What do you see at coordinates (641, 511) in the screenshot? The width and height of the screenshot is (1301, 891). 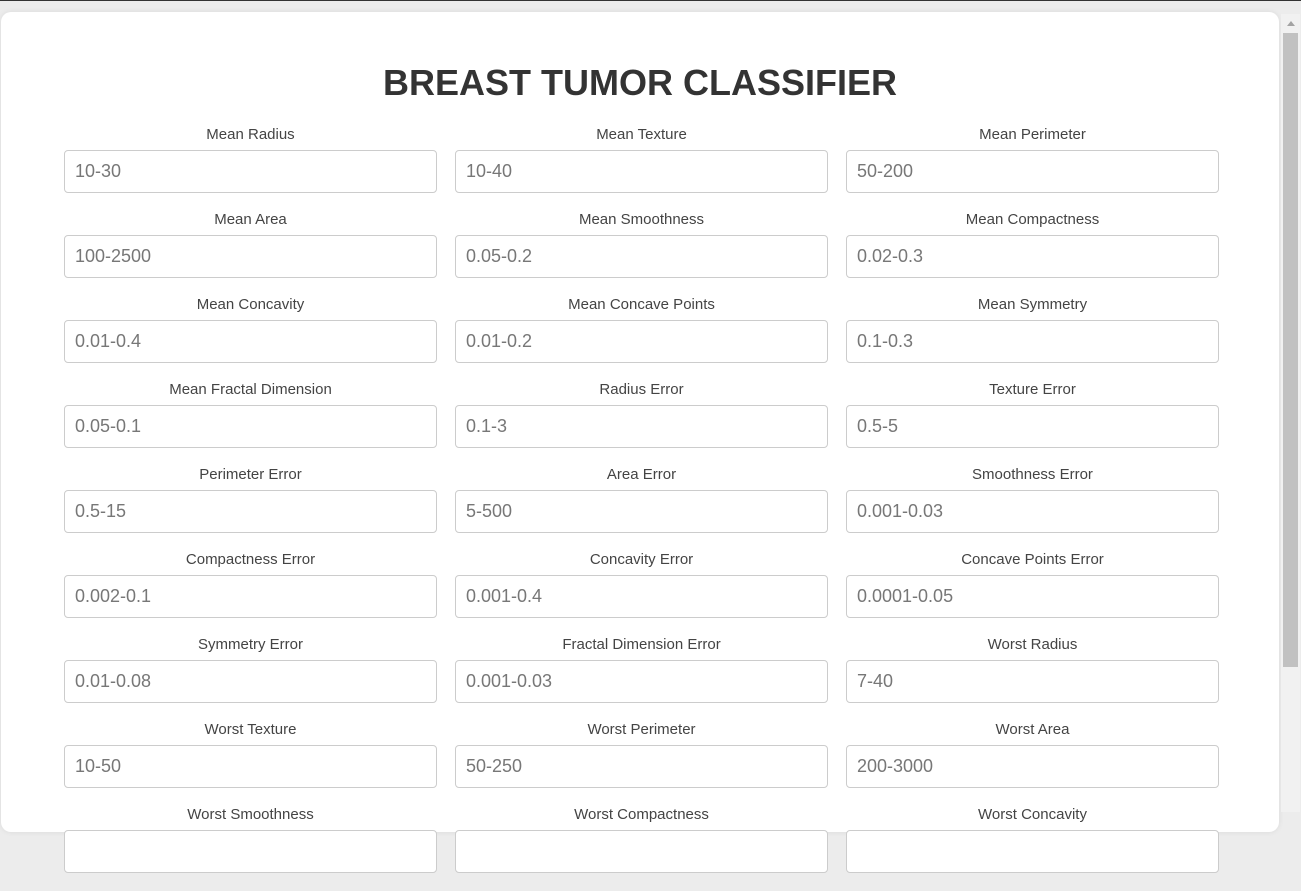 I see `area-error-input` at bounding box center [641, 511].